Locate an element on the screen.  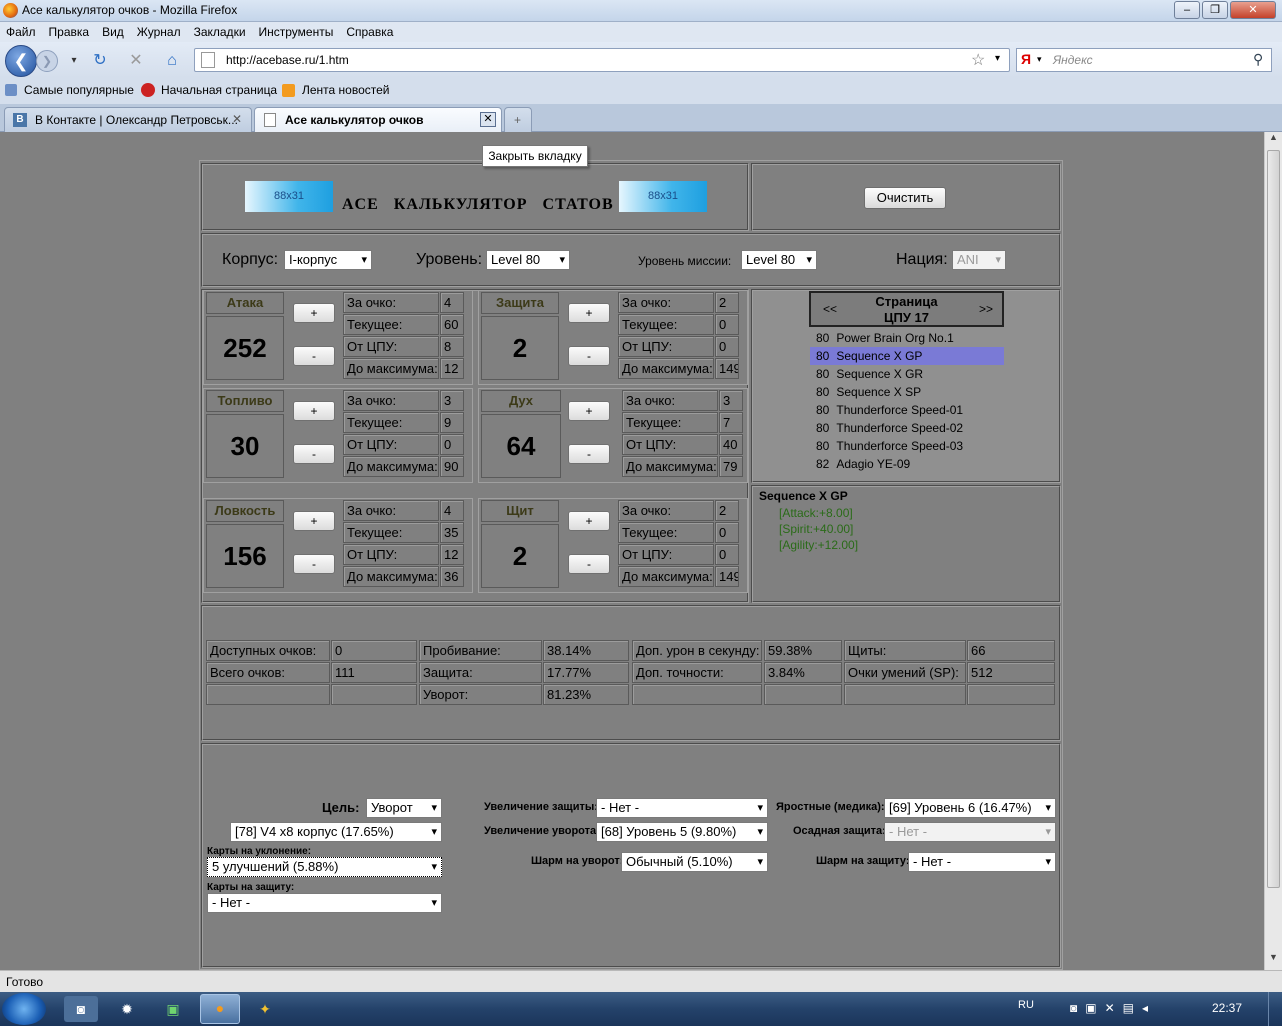
menu-edit: Правка is located at coordinates (69, 32).